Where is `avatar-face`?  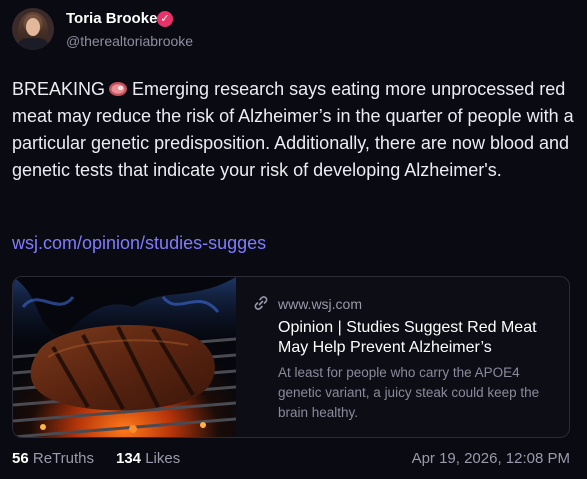 avatar-face is located at coordinates (33, 27).